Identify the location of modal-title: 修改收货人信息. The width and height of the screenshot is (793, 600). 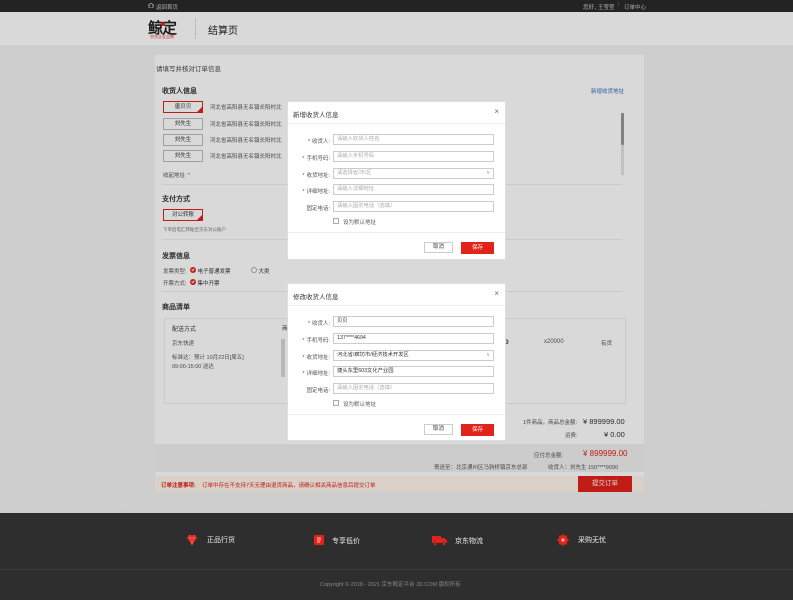
(316, 297).